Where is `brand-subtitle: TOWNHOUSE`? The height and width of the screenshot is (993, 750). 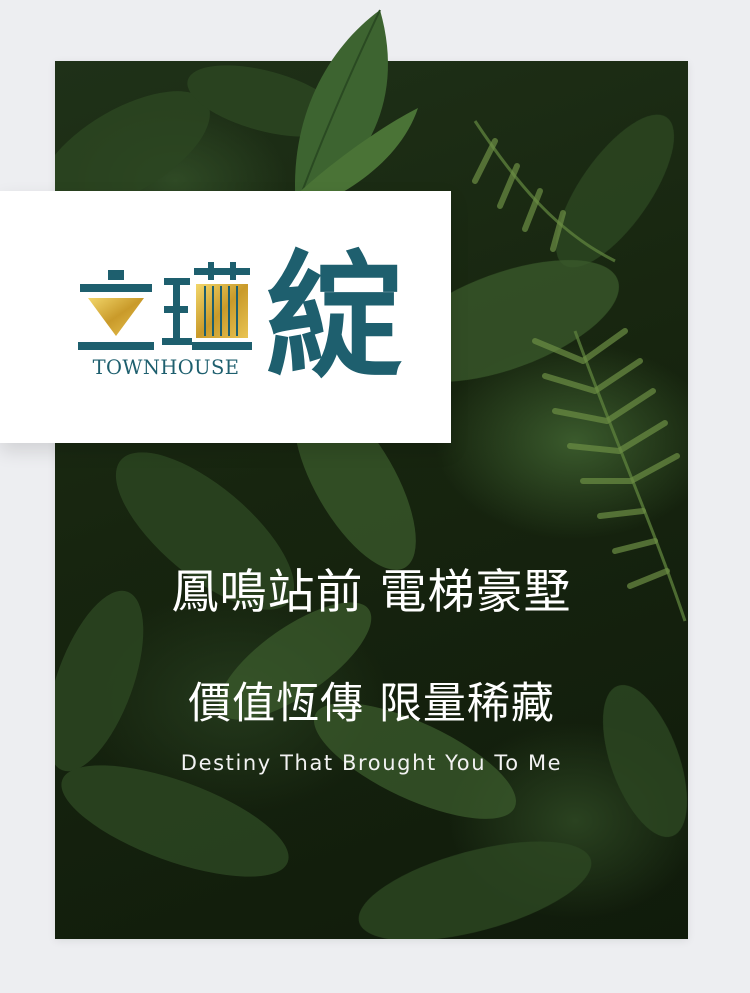
brand-subtitle: TOWNHOUSE is located at coordinates (166, 367).